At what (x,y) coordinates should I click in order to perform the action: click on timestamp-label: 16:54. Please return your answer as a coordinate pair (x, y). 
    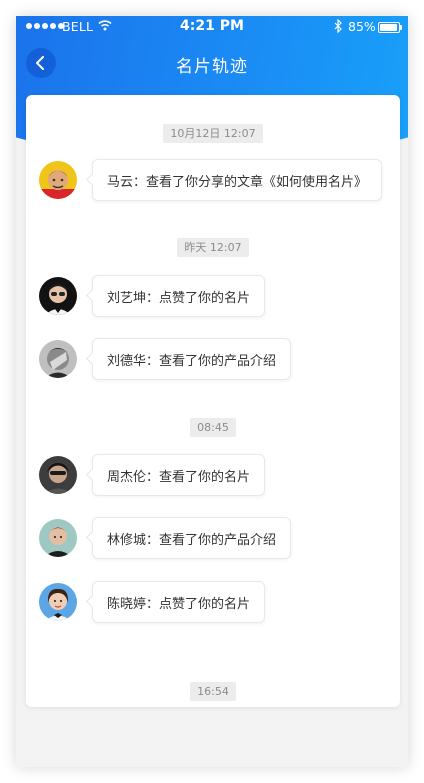
    Looking at the image, I should click on (213, 690).